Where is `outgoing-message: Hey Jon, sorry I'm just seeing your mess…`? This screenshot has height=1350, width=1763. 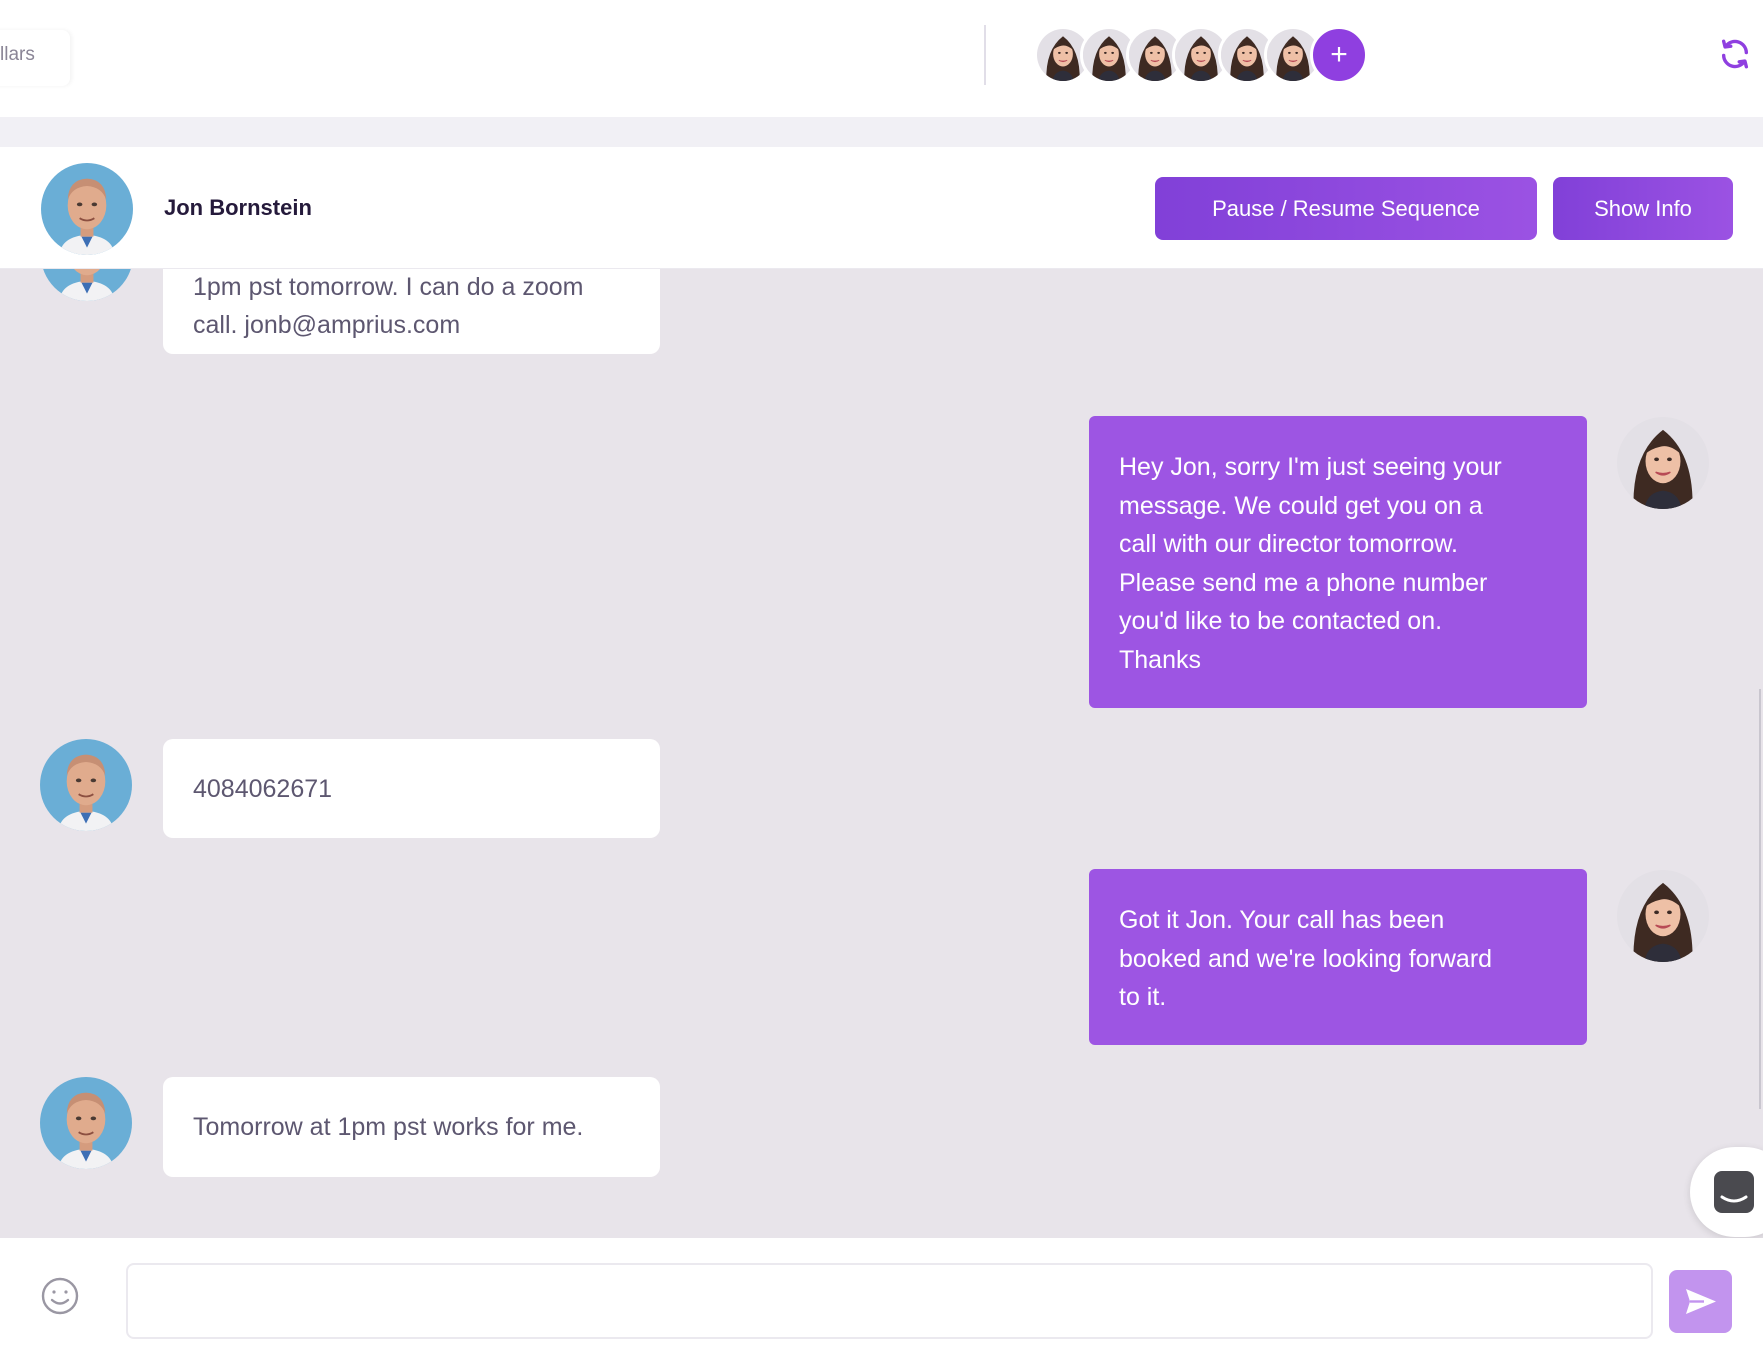 outgoing-message: Hey Jon, sorry I'm just seeing your mess… is located at coordinates (1338, 562).